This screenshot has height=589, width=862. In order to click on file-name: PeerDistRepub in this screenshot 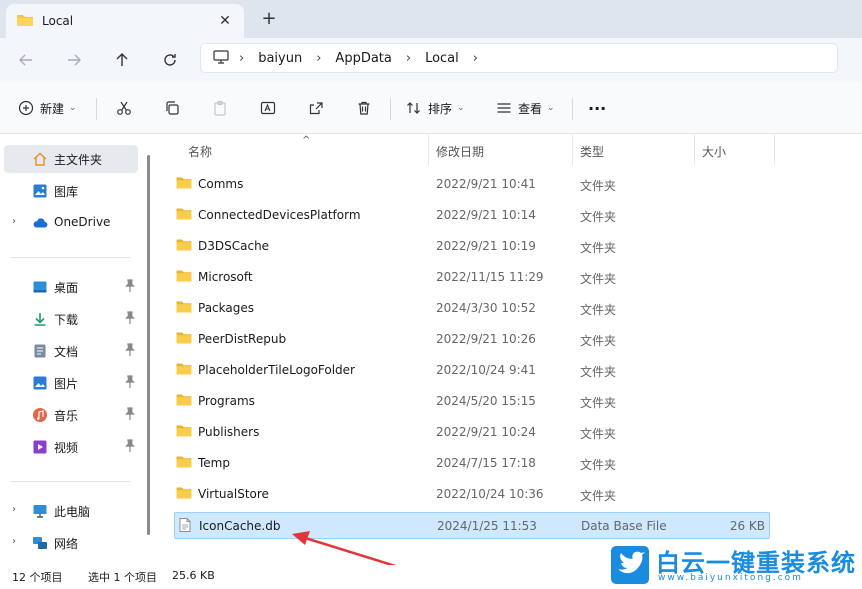, I will do `click(242, 339)`.